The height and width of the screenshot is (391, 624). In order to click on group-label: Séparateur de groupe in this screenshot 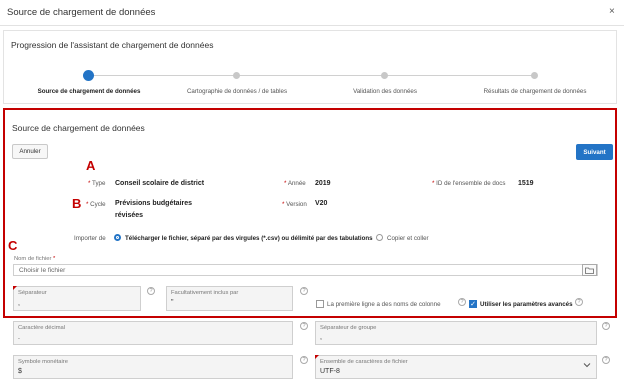, I will do `click(348, 328)`.